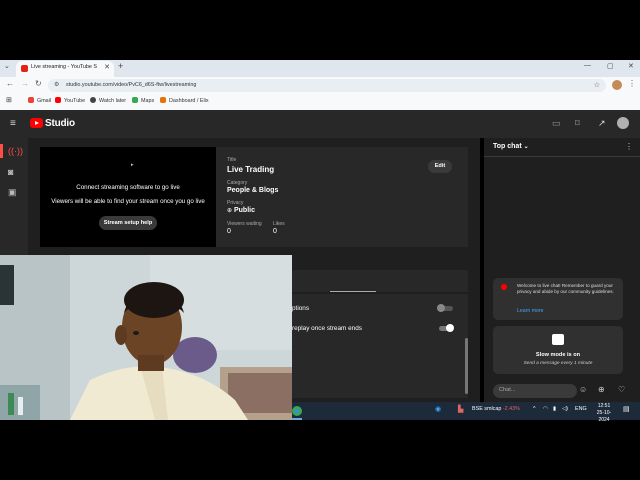 The width and height of the screenshot is (640, 480). What do you see at coordinates (58, 100) in the screenshot?
I see `youtube-icon` at bounding box center [58, 100].